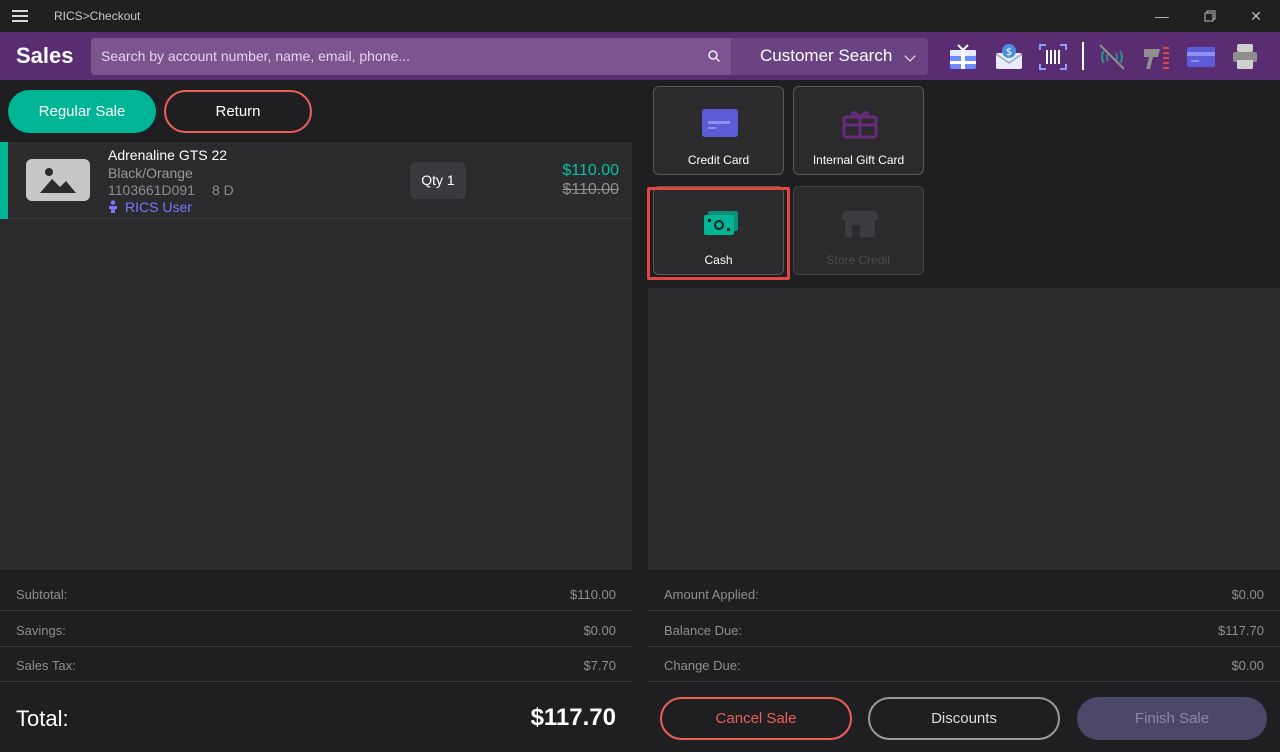 The image size is (1280, 752). I want to click on hamburger-menu-icon, so click(20, 16).